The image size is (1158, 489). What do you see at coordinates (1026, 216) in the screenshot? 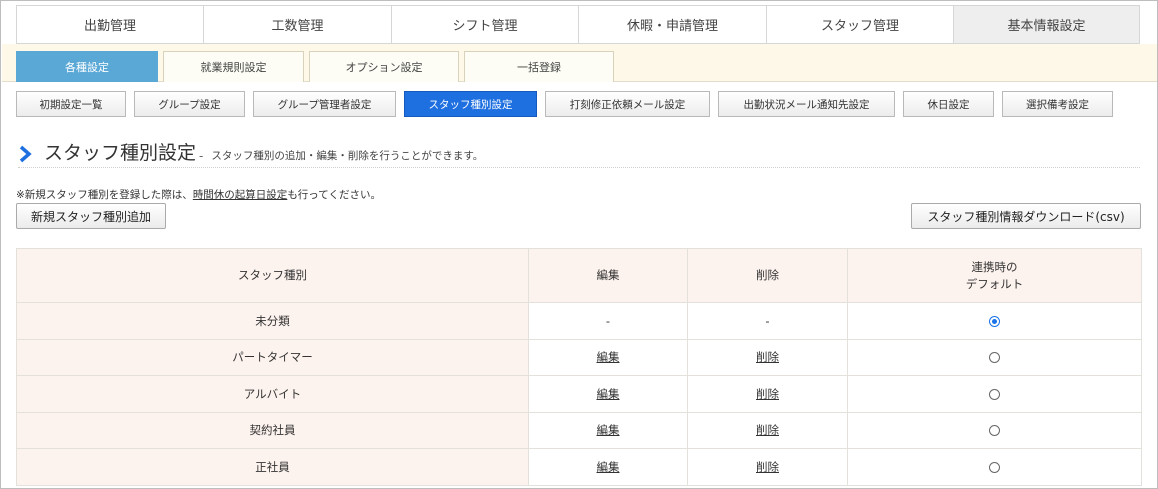
I see `download-csv-button: スタッフ種別情報ダウンロード(csv)` at bounding box center [1026, 216].